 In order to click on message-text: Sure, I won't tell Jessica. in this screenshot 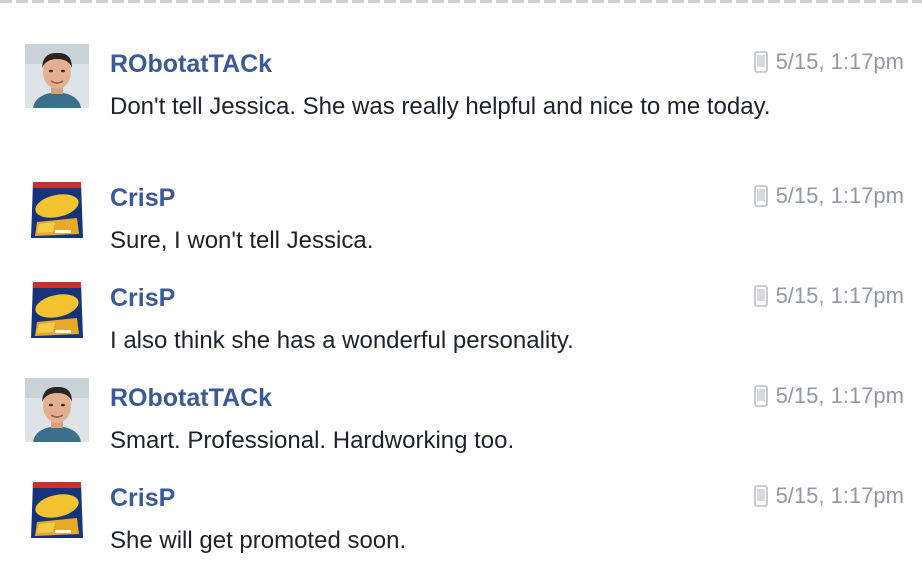, I will do `click(242, 240)`.